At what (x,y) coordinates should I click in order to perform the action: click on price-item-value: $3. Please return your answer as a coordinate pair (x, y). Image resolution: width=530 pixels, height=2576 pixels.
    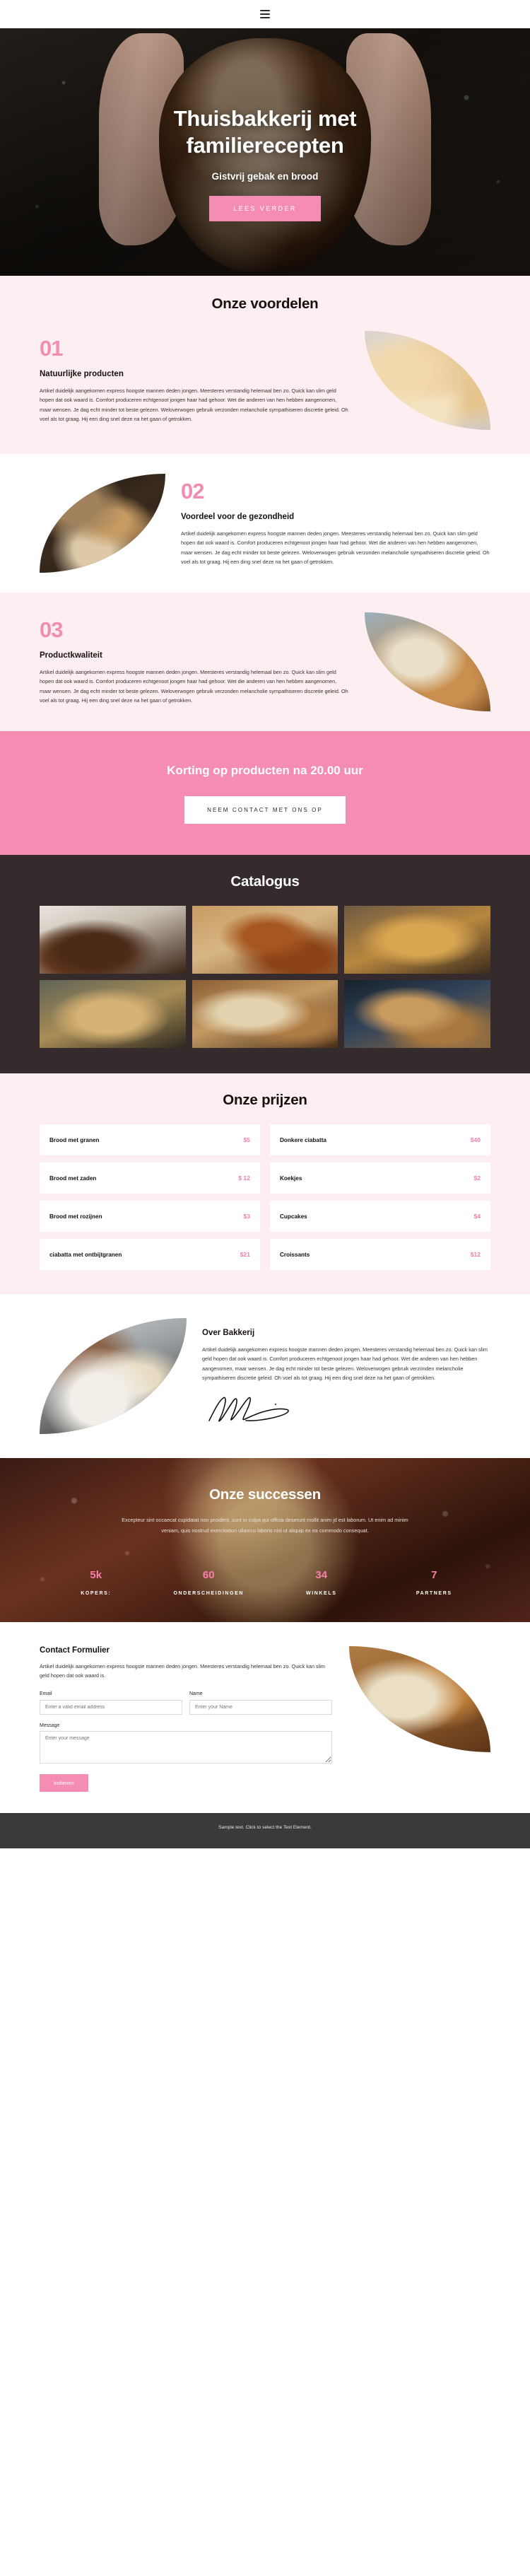
    Looking at the image, I should click on (246, 1216).